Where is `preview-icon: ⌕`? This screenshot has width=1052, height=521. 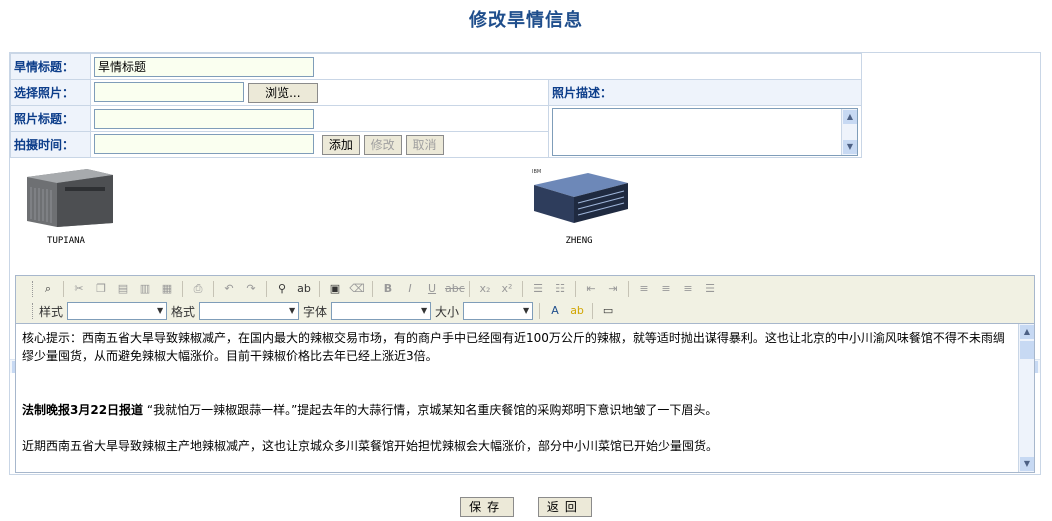
preview-icon: ⌕ is located at coordinates (48, 289).